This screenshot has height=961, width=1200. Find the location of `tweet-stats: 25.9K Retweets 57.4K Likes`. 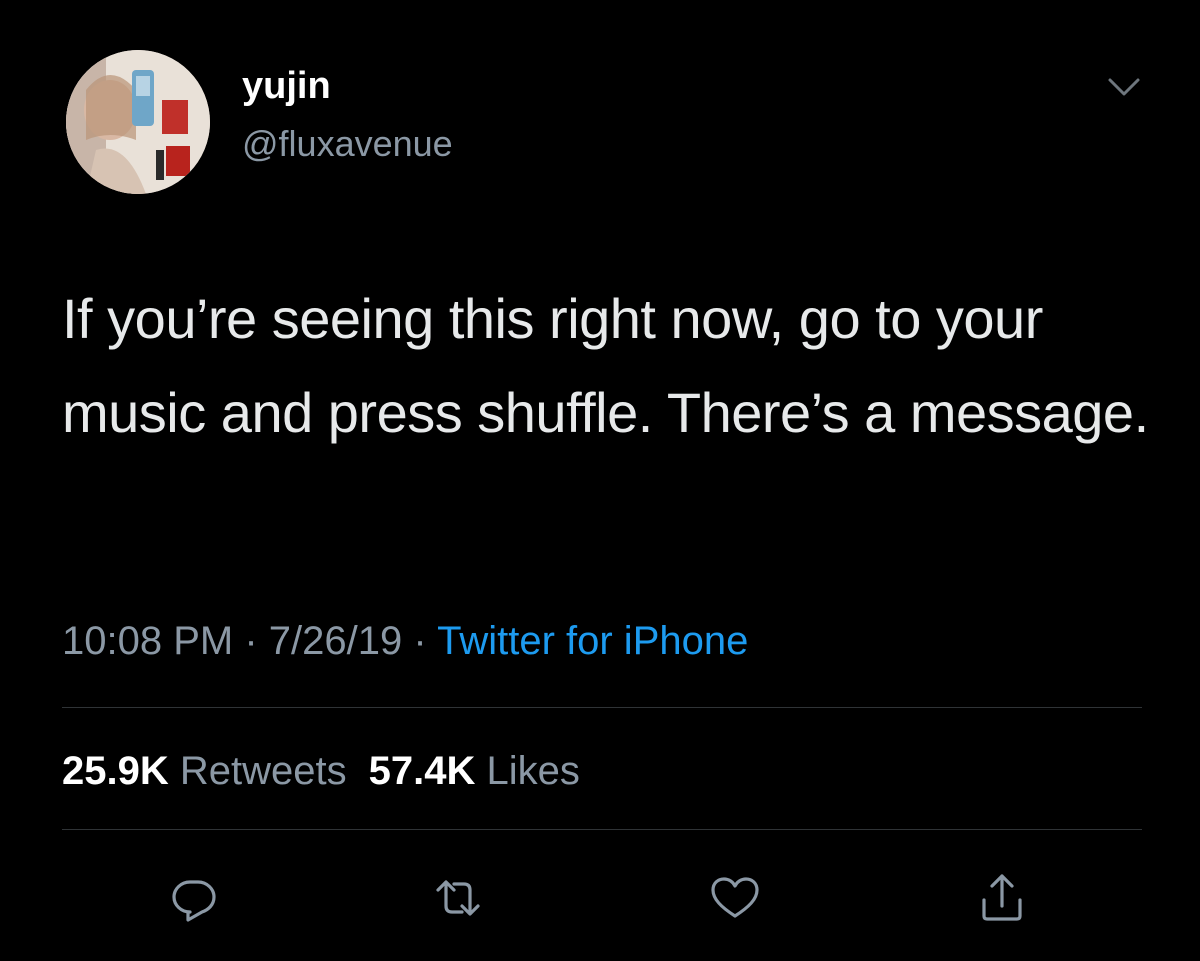

tweet-stats: 25.9K Retweets 57.4K Likes is located at coordinates (321, 771).